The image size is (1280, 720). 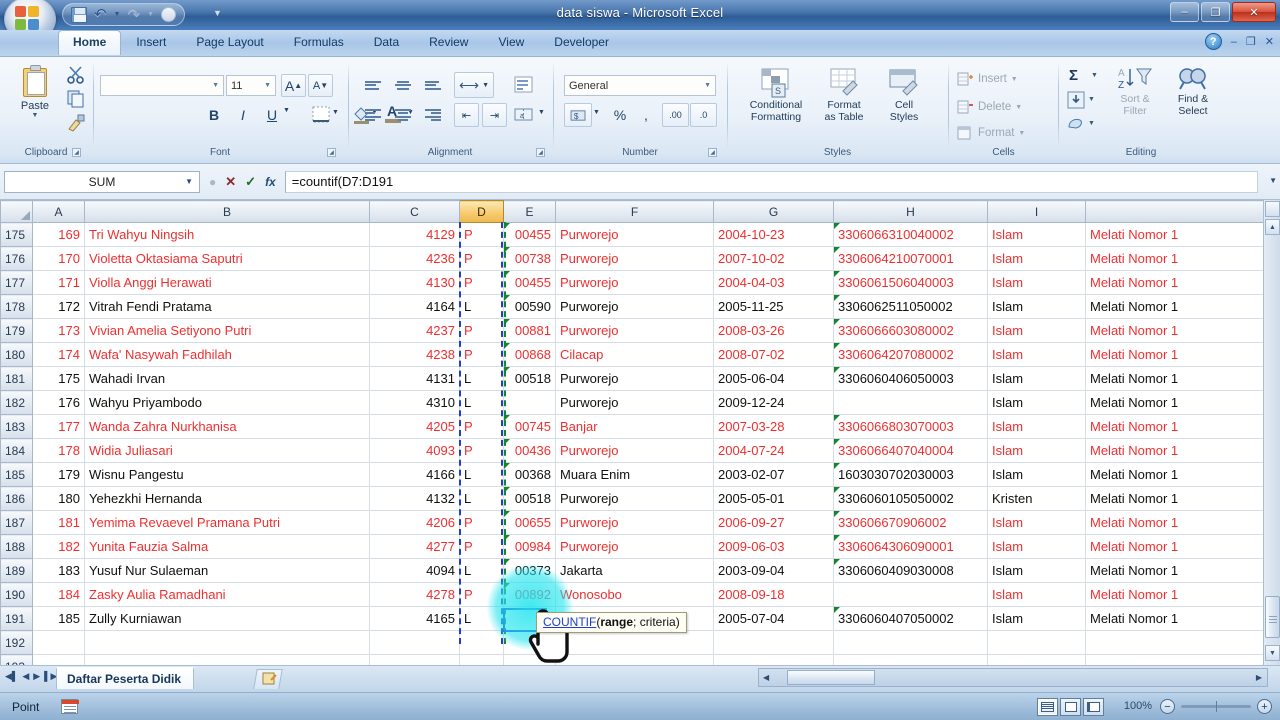 What do you see at coordinates (529, 659) in the screenshot?
I see `cell-e` at bounding box center [529, 659].